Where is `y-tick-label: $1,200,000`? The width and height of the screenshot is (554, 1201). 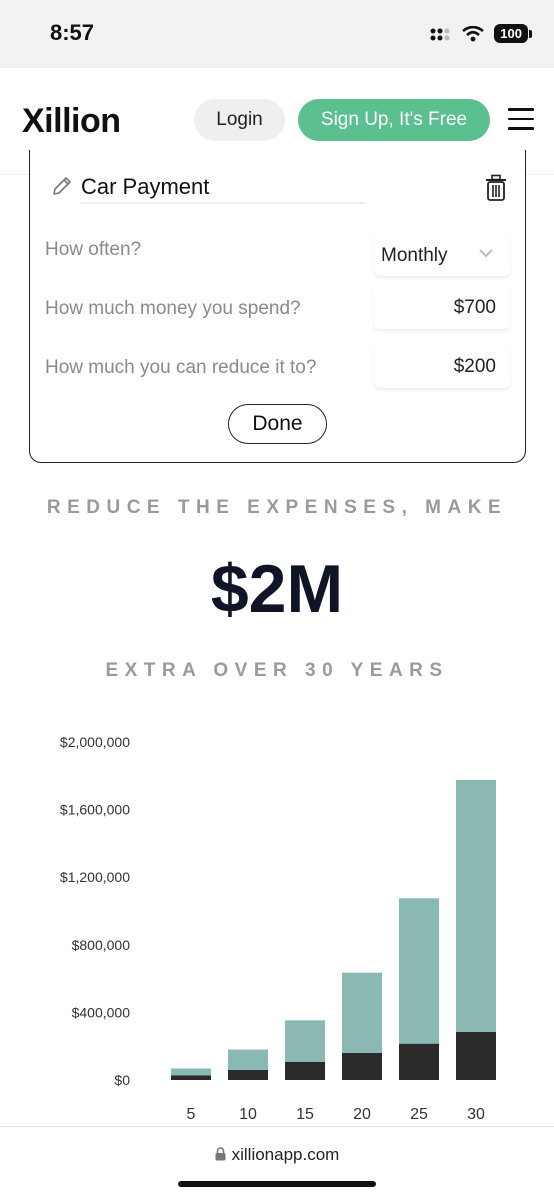
y-tick-label: $1,200,000 is located at coordinates (95, 877).